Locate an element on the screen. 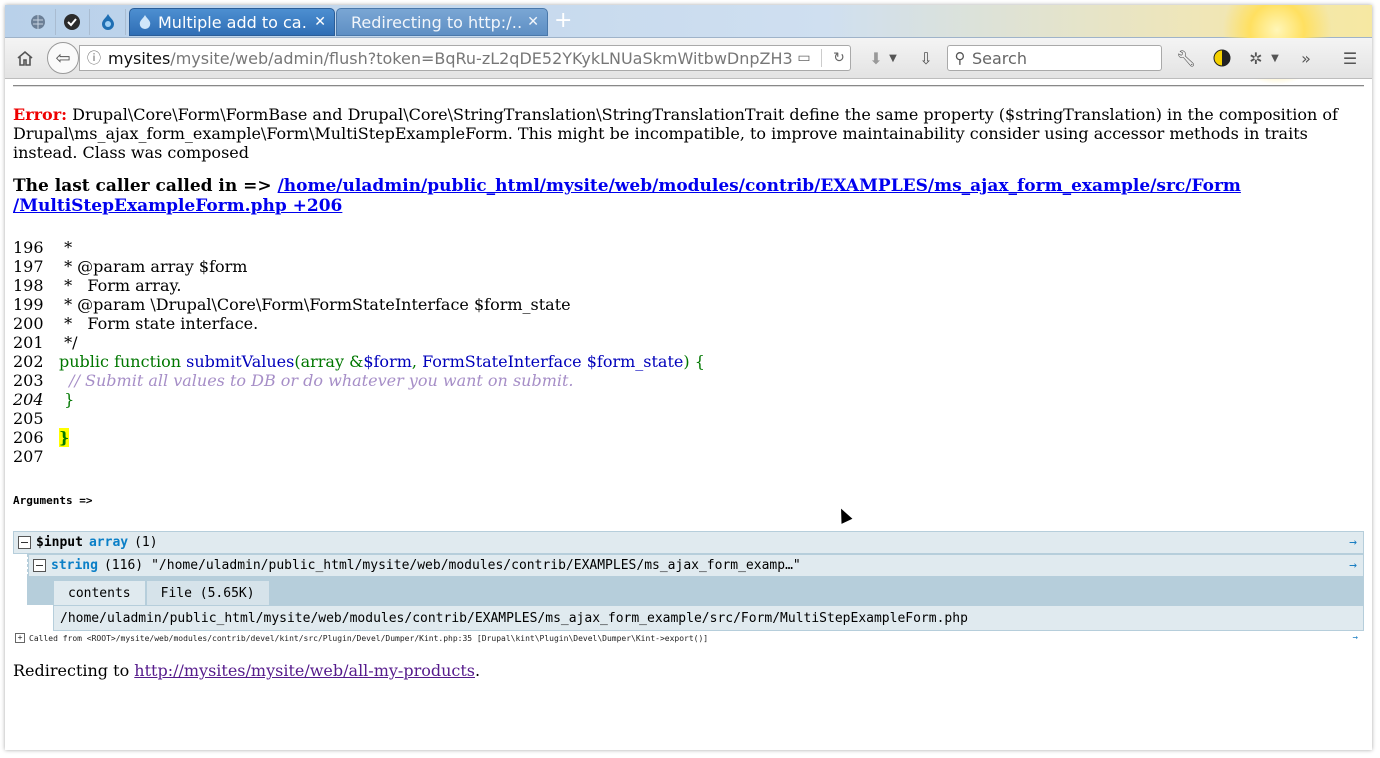  redirect-prefix: Redirecting to is located at coordinates (74, 670).